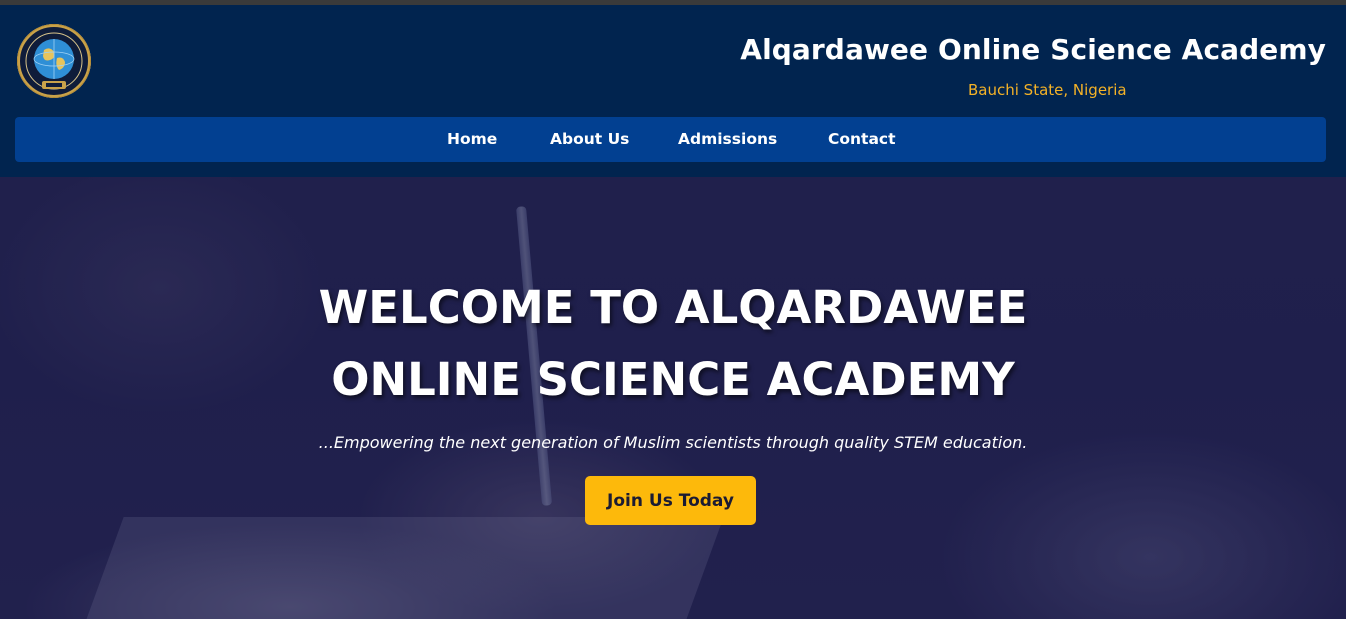  Describe the element at coordinates (673, 307) in the screenshot. I see `hero-title-line-1: WELCOME TO ALQARDAWEE` at that location.